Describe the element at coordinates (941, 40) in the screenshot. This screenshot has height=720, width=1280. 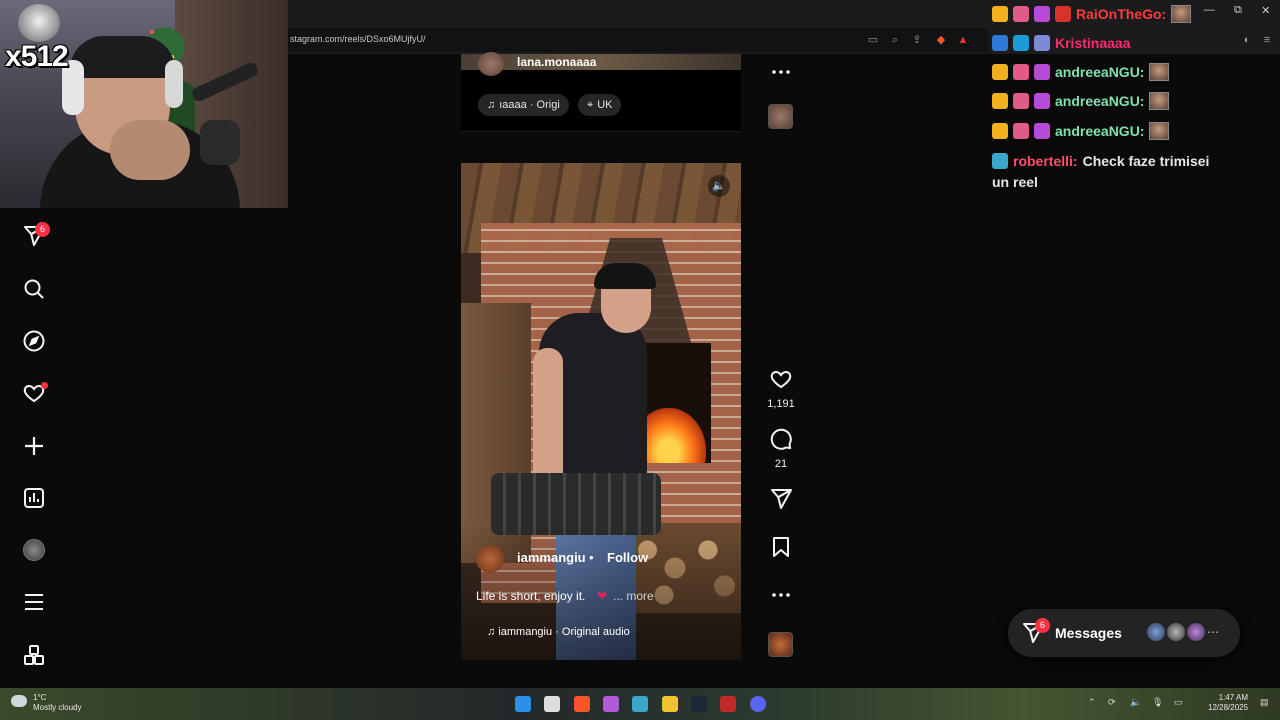
I see `brave-shield-icon: ◆` at that location.